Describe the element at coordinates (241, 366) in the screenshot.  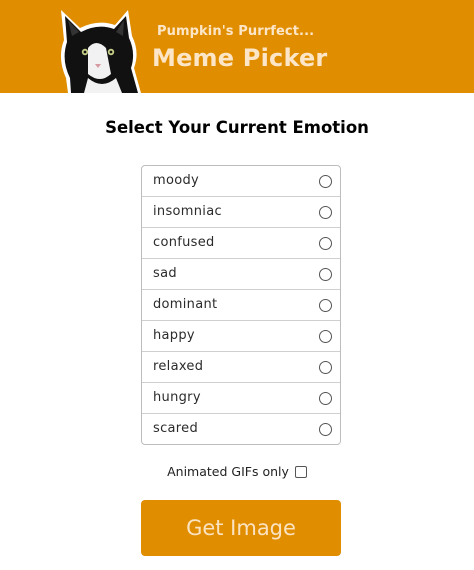
I see `emotion-option-relaxed: relaxed` at that location.